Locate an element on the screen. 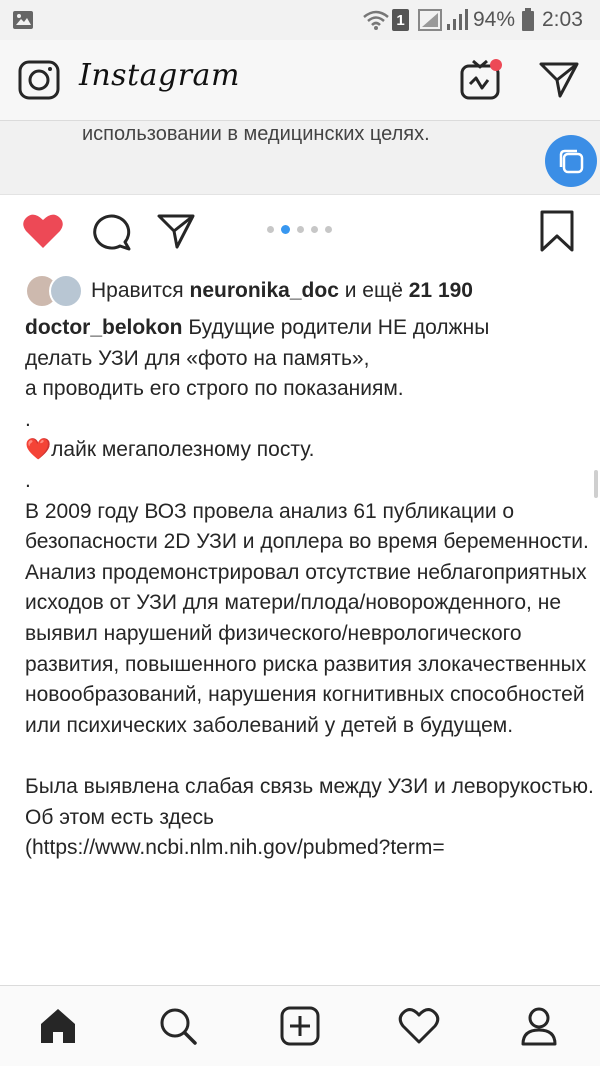 This screenshot has width=600, height=1066. signal-icon is located at coordinates (430, 20).